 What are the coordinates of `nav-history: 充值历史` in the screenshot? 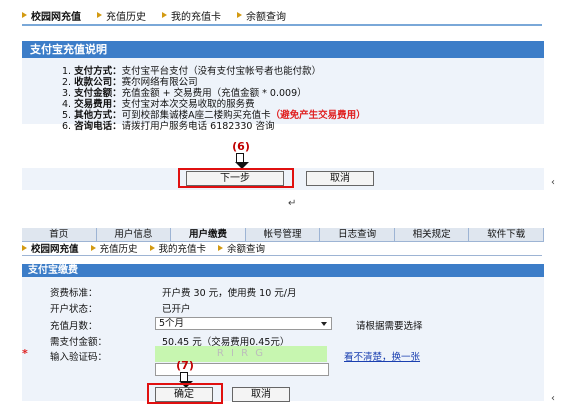 It's located at (121, 15).